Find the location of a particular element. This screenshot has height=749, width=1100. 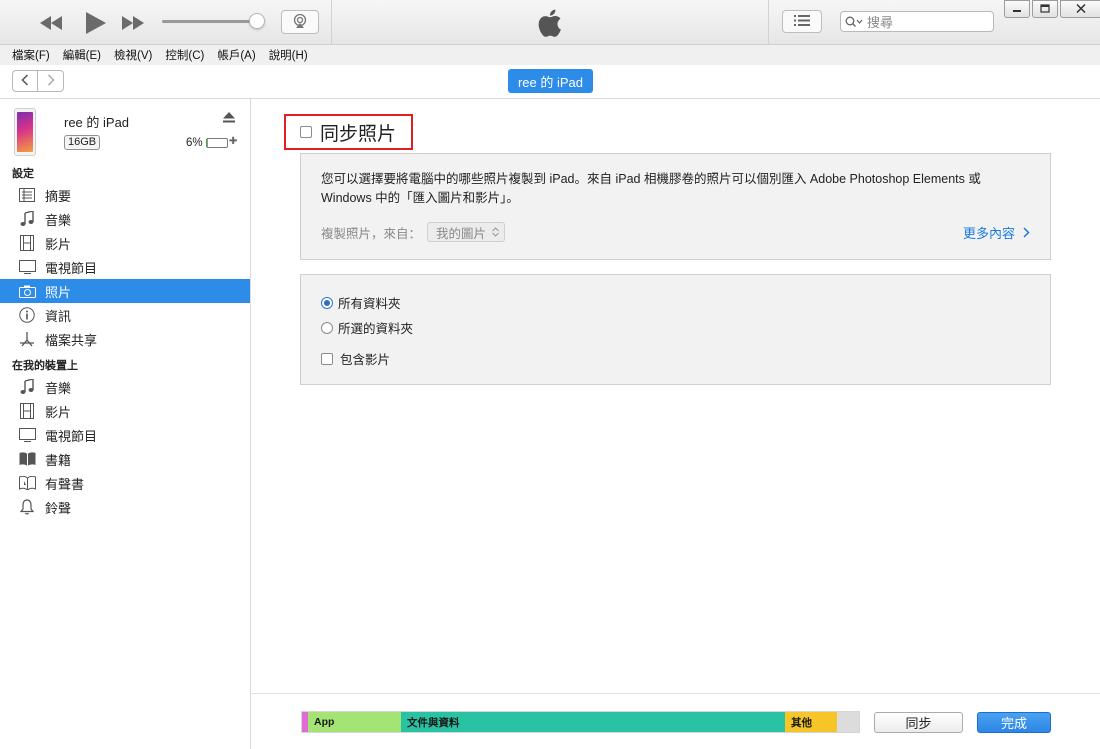

fast-forward-icon is located at coordinates (133, 22).